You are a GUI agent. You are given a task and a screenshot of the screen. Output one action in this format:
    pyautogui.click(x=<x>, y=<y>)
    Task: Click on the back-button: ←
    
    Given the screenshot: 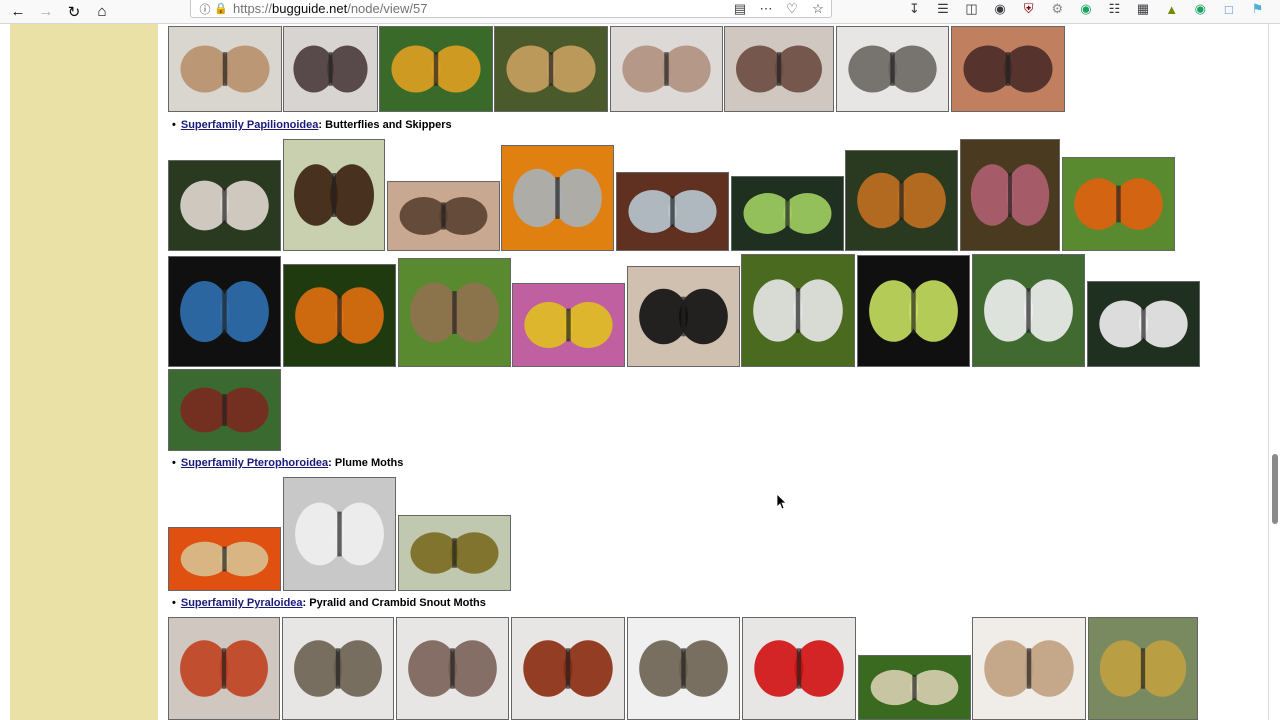 What is the action you would take?
    pyautogui.click(x=18, y=12)
    